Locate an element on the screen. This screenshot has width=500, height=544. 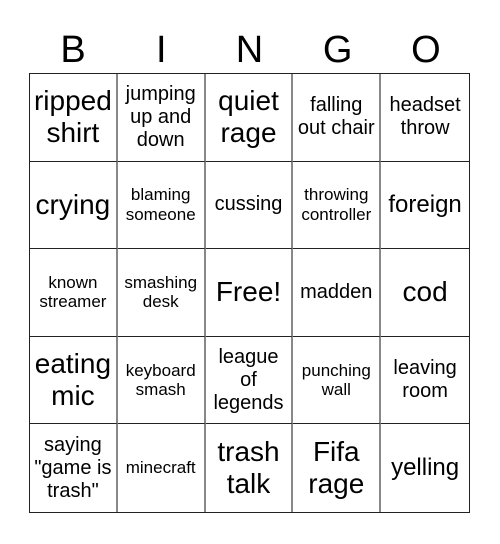
cell-label: foreign is located at coordinates (425, 205).